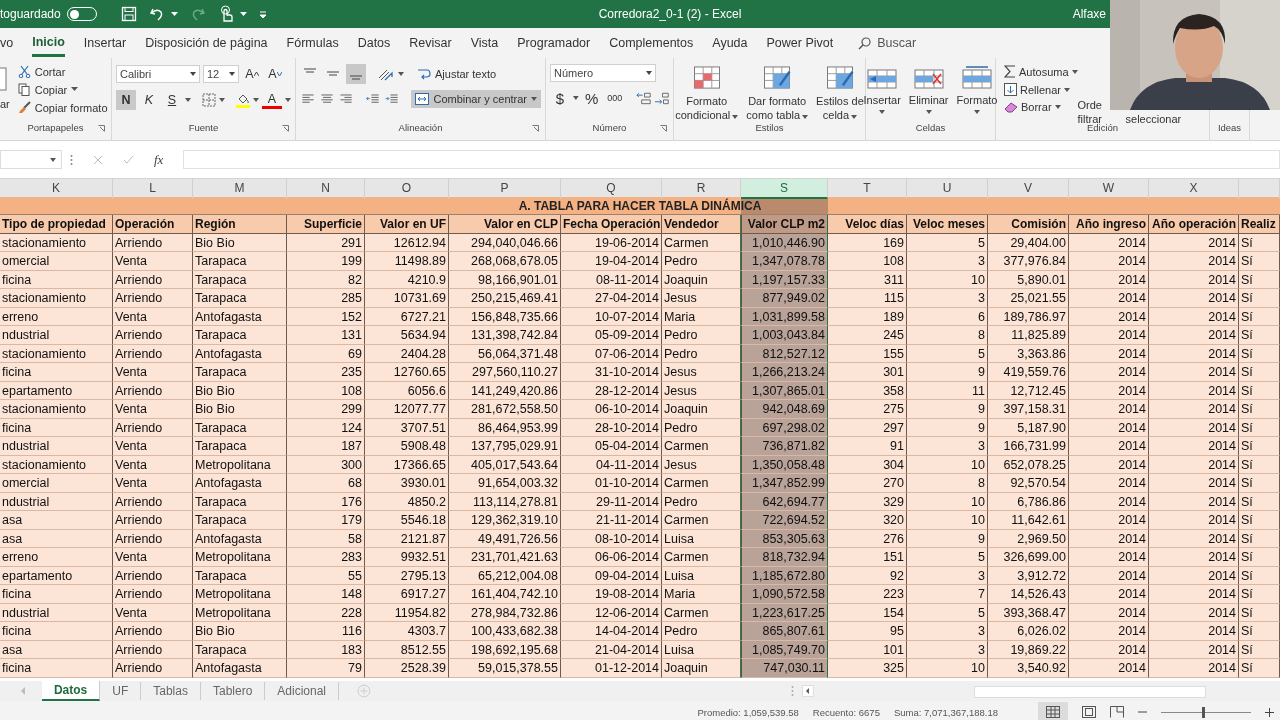 Image resolution: width=1280 pixels, height=720 pixels. Describe the element at coordinates (149, 100) in the screenshot. I see `italic-button: K` at that location.